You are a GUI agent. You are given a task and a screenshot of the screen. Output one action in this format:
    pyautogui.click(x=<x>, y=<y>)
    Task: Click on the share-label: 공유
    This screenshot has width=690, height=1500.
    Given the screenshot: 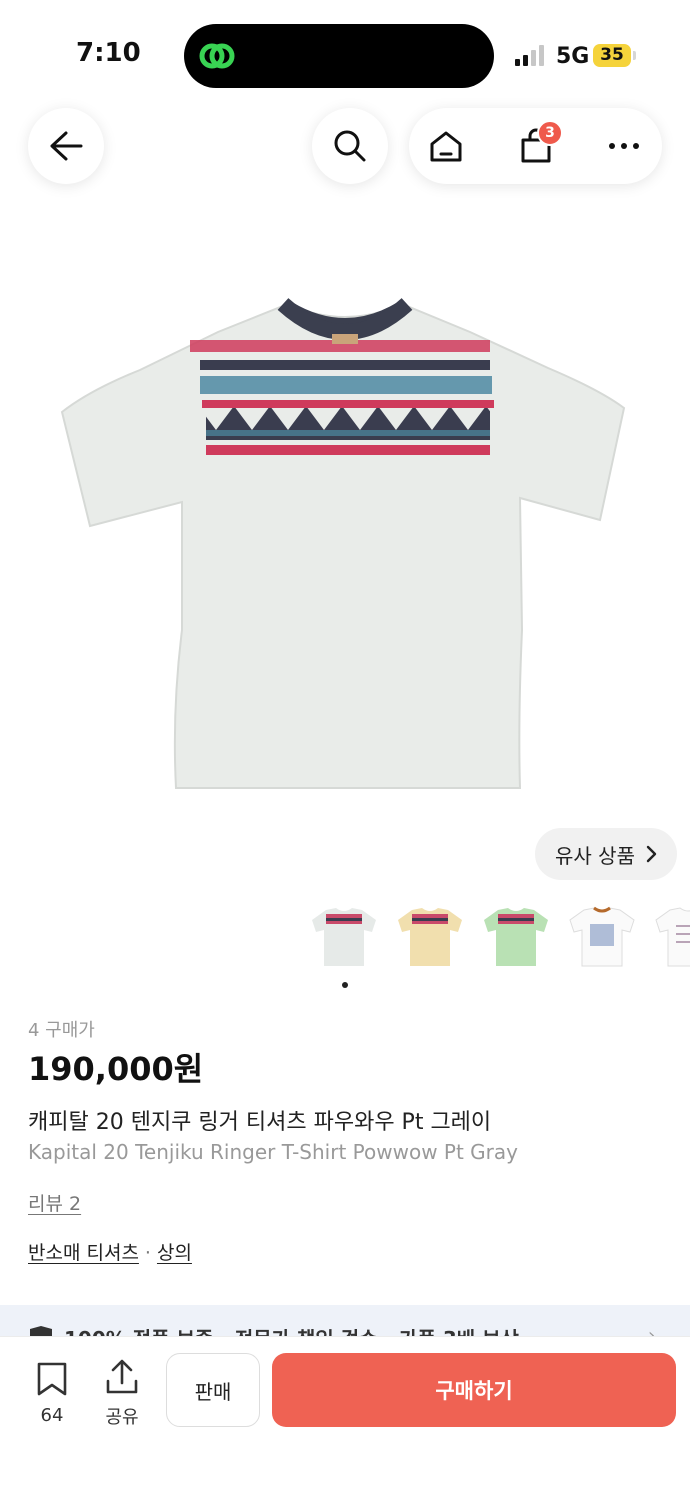 What is the action you would take?
    pyautogui.click(x=122, y=1417)
    